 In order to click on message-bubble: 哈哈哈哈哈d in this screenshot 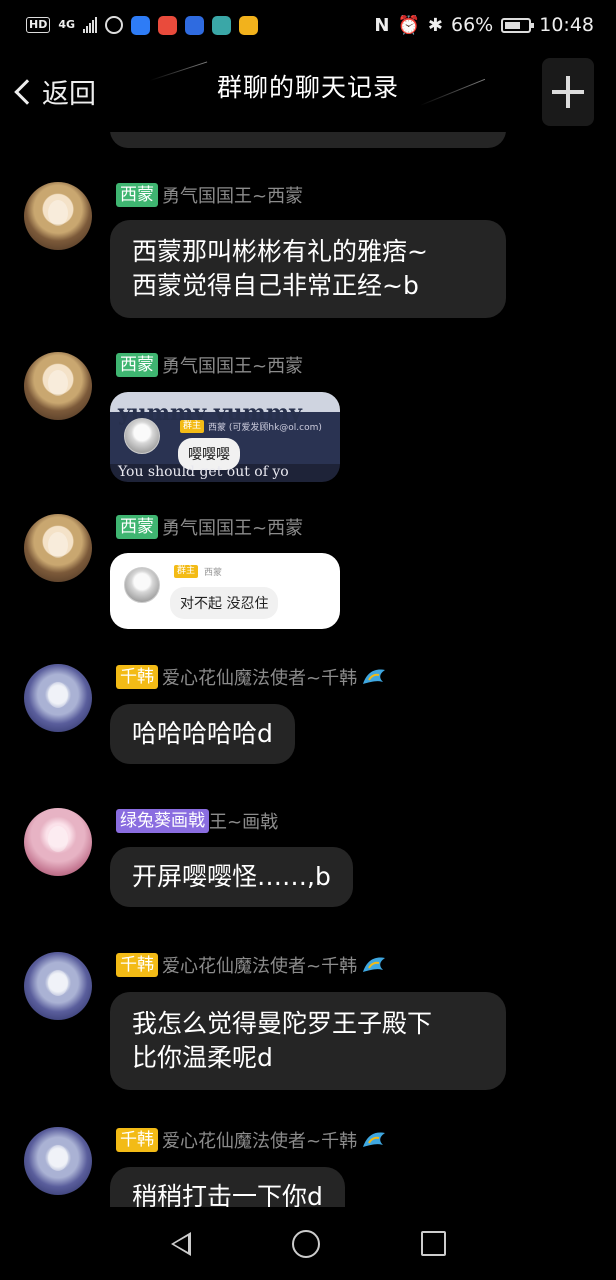, I will do `click(202, 734)`.